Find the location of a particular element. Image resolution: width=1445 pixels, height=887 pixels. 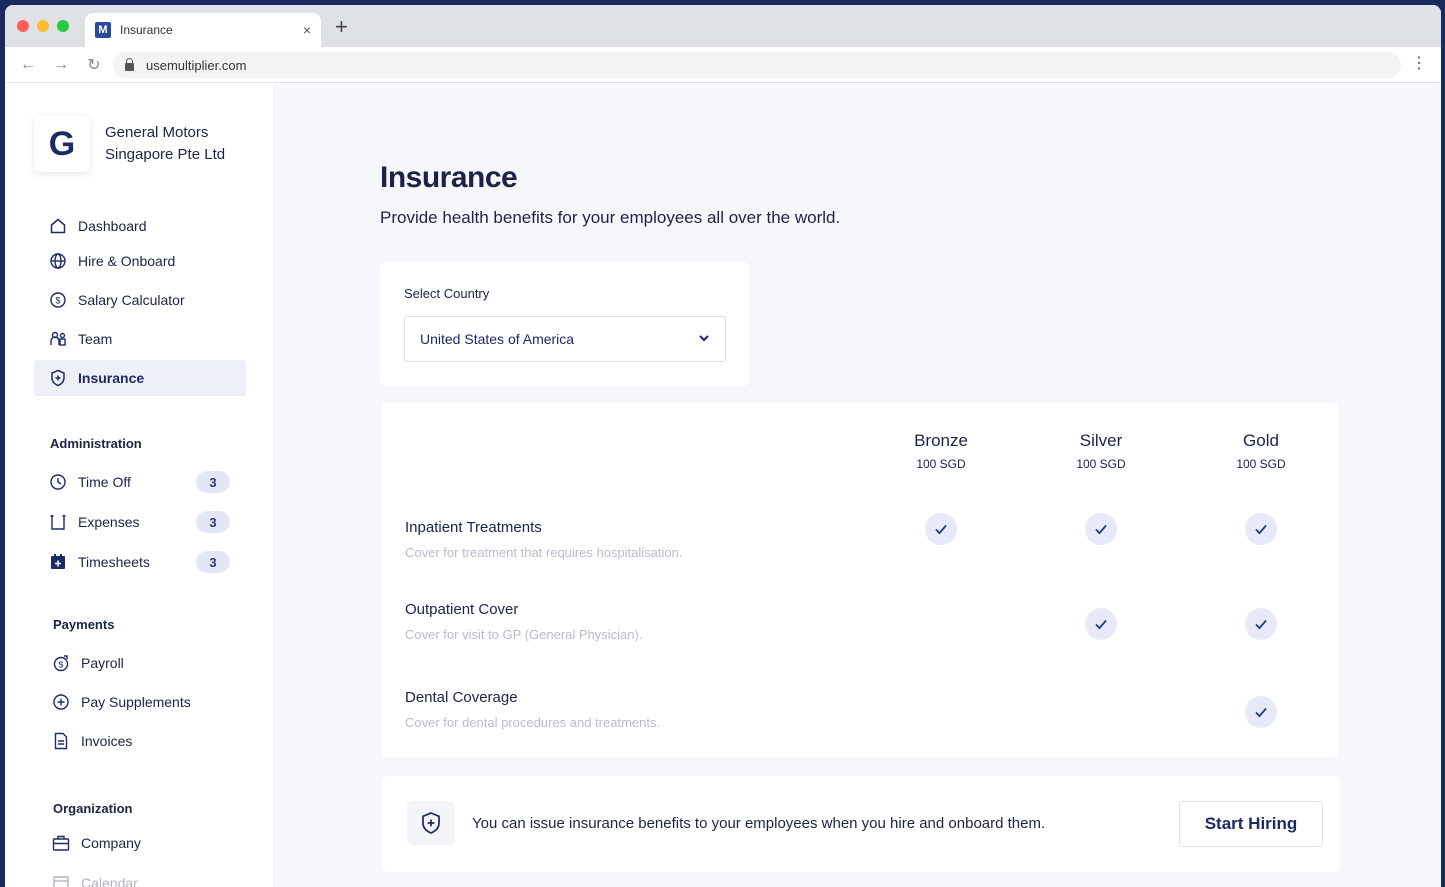

sidebar-item-insurance: Insurance is located at coordinates (140, 378).